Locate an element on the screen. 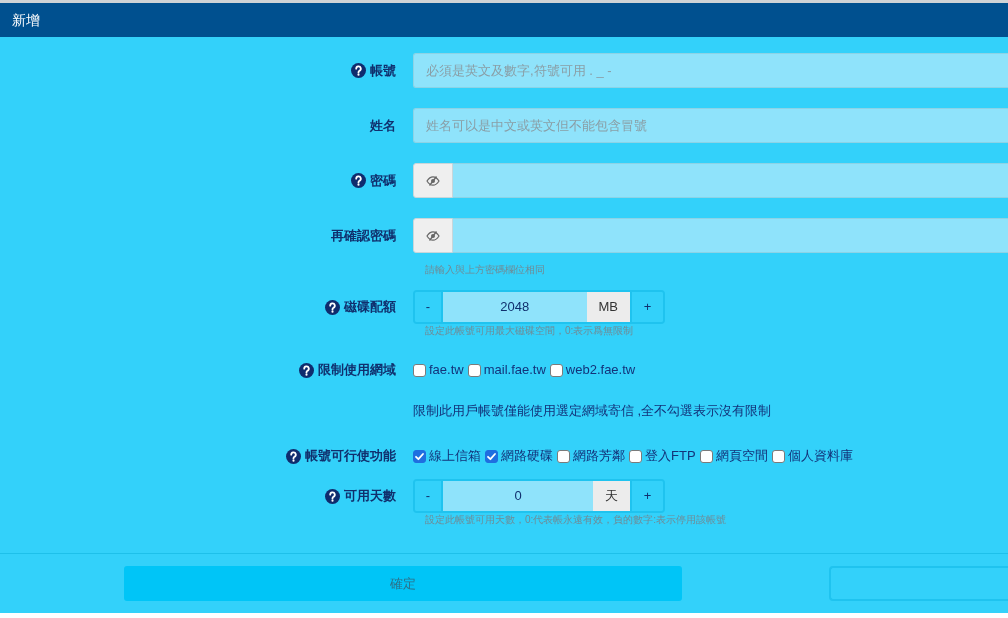 This screenshot has width=1008, height=618. domain-note: 限制此用戶帳號僅能使用選定網域寄信 ,全不勾選表示沒有限制 is located at coordinates (593, 411).